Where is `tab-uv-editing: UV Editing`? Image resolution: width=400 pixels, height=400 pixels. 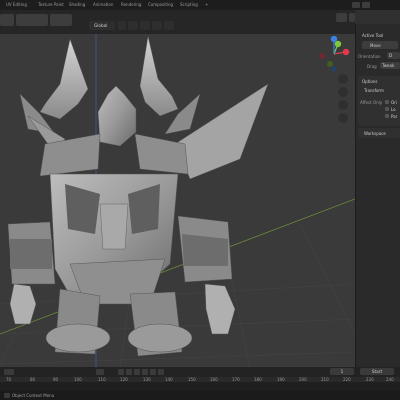
tab-uv-editing: UV Editing is located at coordinates (16, 4).